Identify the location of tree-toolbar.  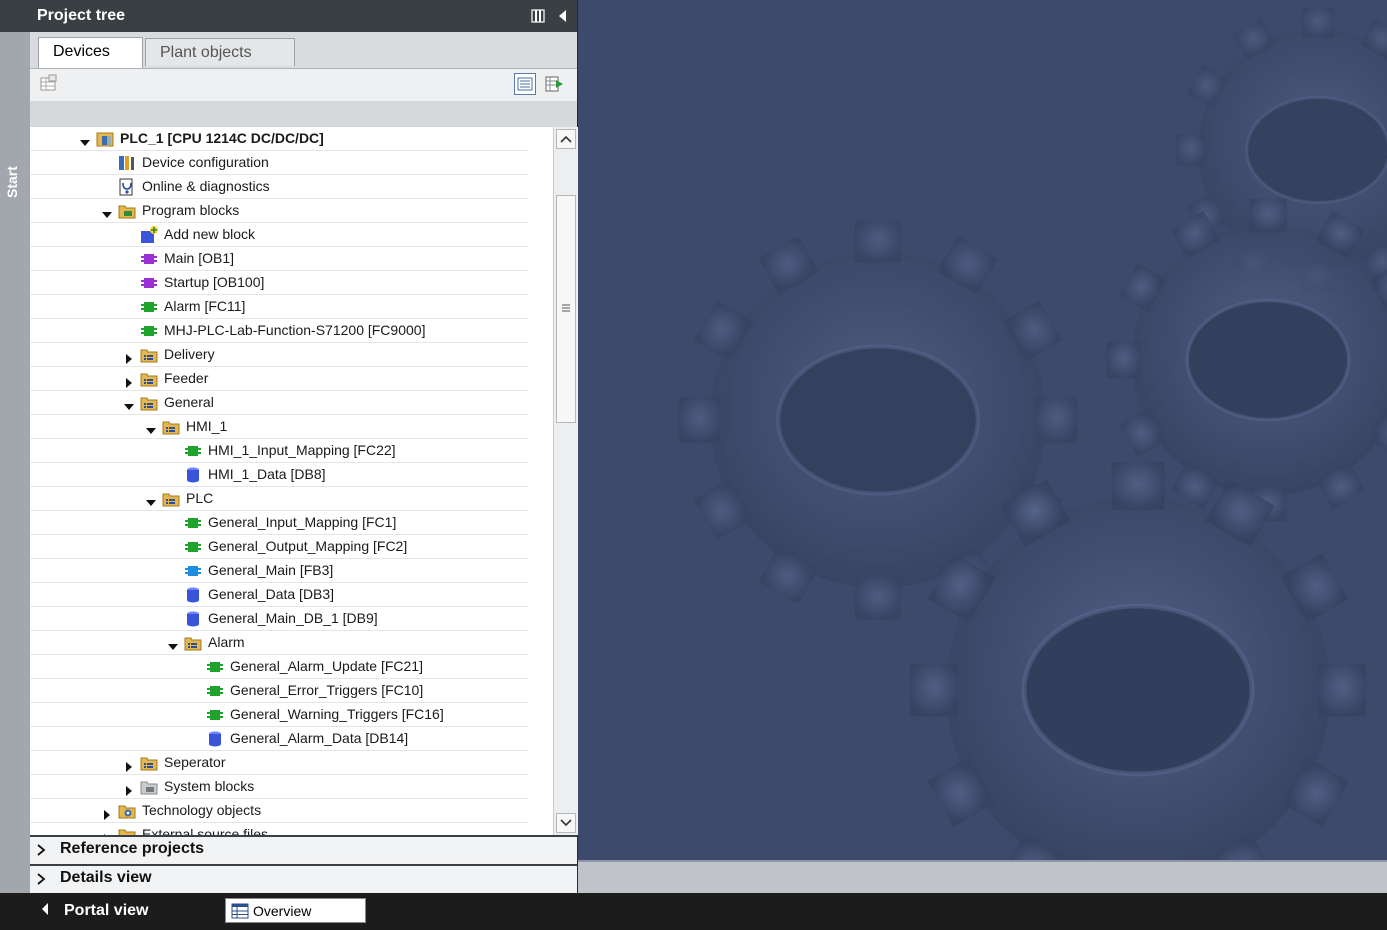
(303, 85).